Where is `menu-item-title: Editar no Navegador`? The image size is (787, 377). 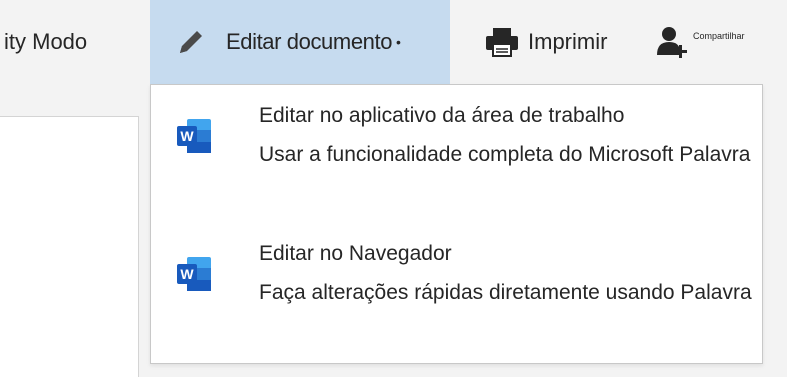 menu-item-title: Editar no Navegador is located at coordinates (355, 253).